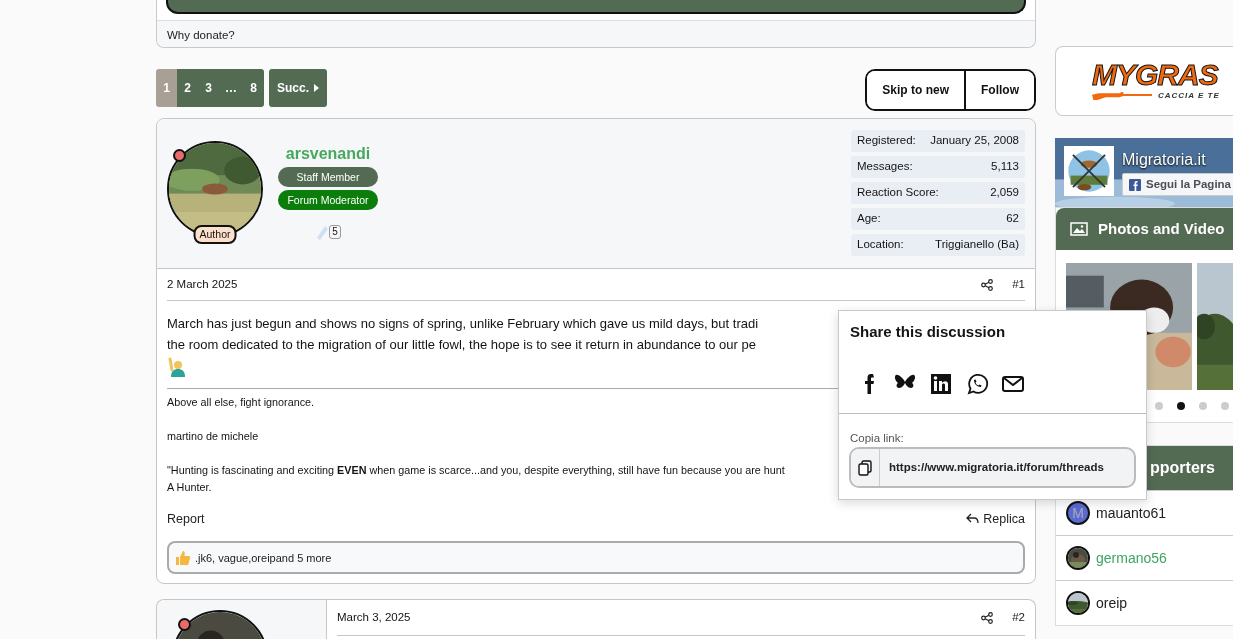 This screenshot has width=1233, height=639. Describe the element at coordinates (241, 402) in the screenshot. I see `signature-text: Above all else, fight ignorance.` at that location.